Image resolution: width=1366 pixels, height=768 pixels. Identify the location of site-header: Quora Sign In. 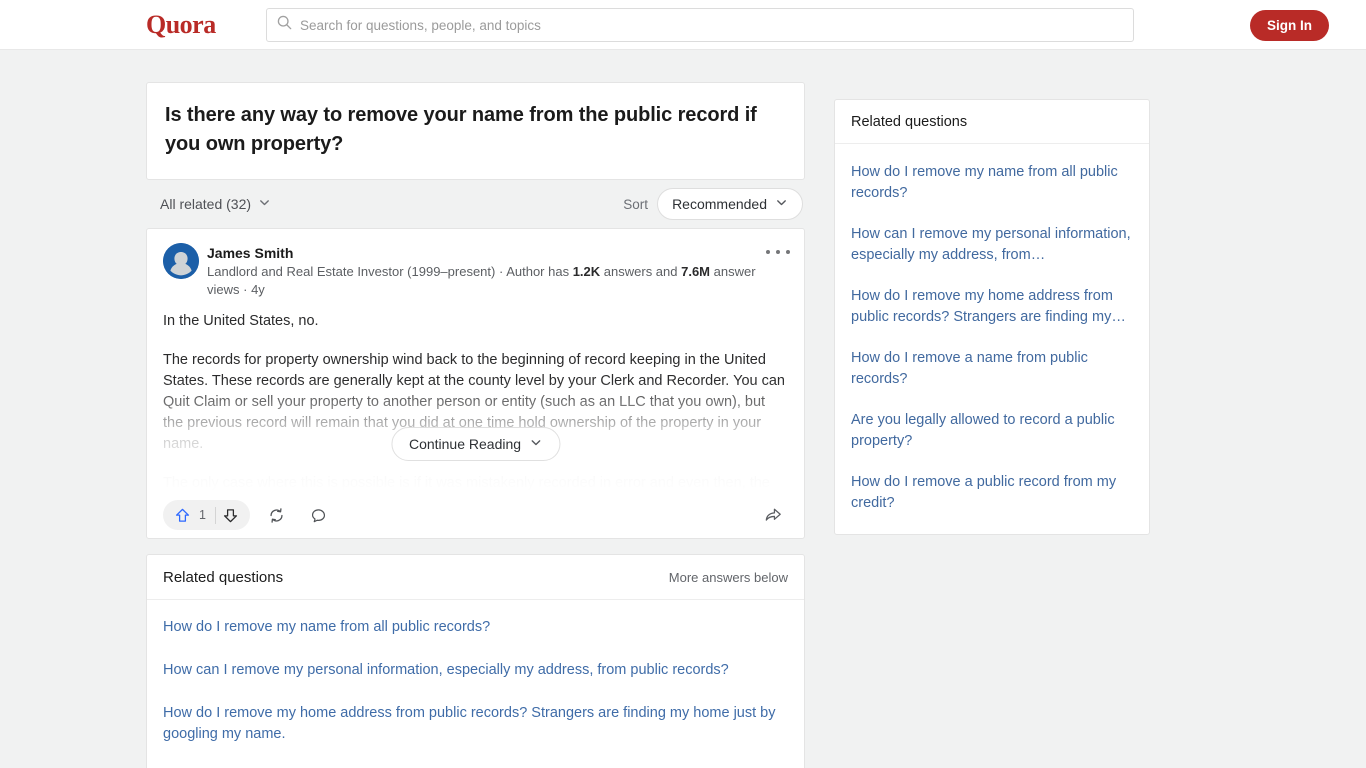
(683, 25).